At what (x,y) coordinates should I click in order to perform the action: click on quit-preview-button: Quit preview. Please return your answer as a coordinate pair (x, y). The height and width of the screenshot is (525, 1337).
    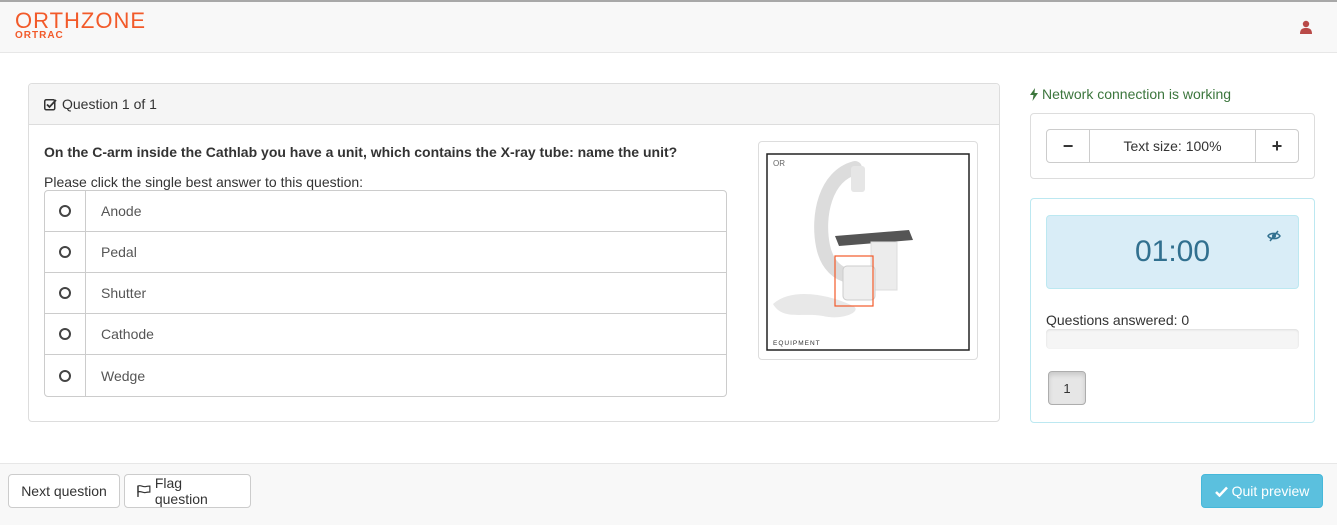
    Looking at the image, I should click on (1262, 491).